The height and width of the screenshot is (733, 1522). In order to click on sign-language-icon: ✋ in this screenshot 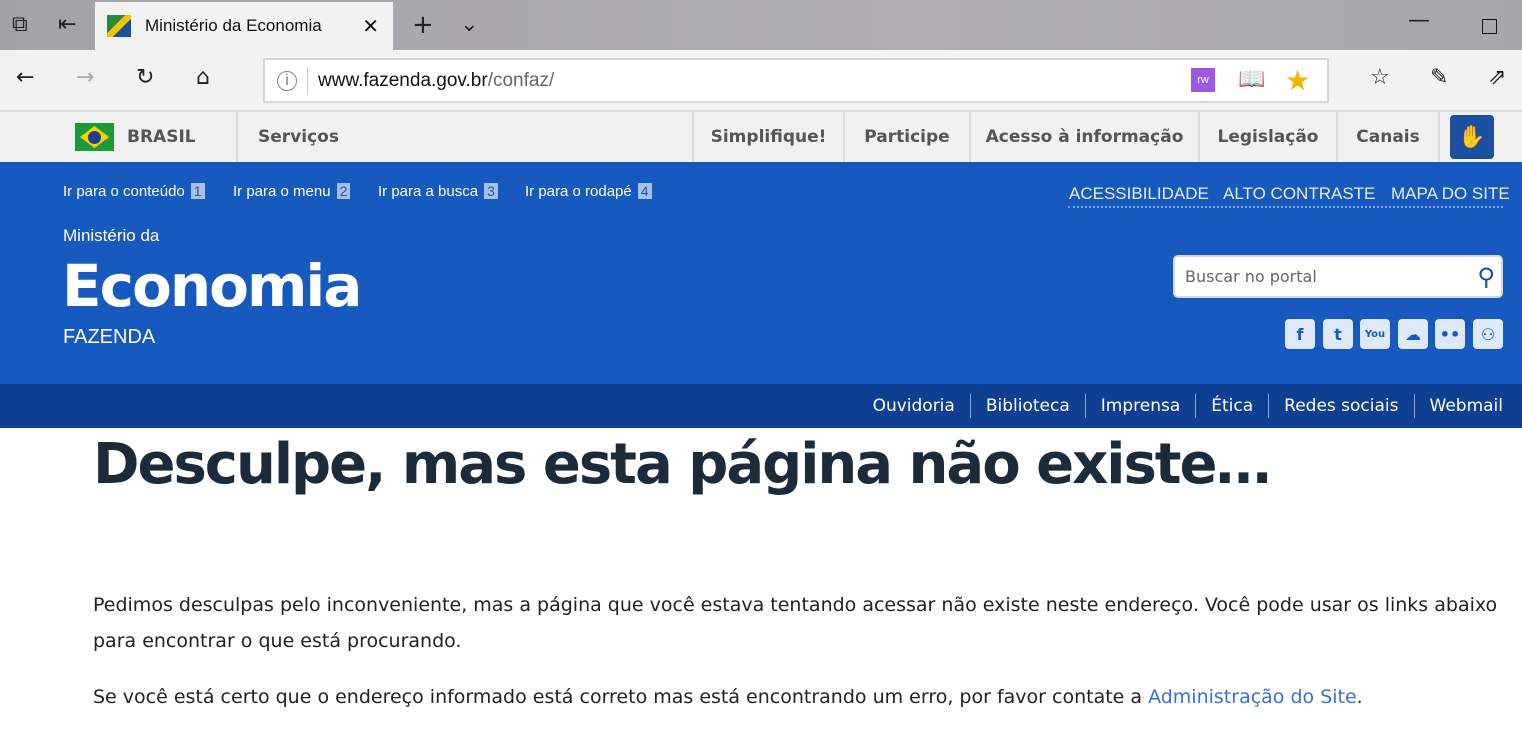, I will do `click(1472, 137)`.